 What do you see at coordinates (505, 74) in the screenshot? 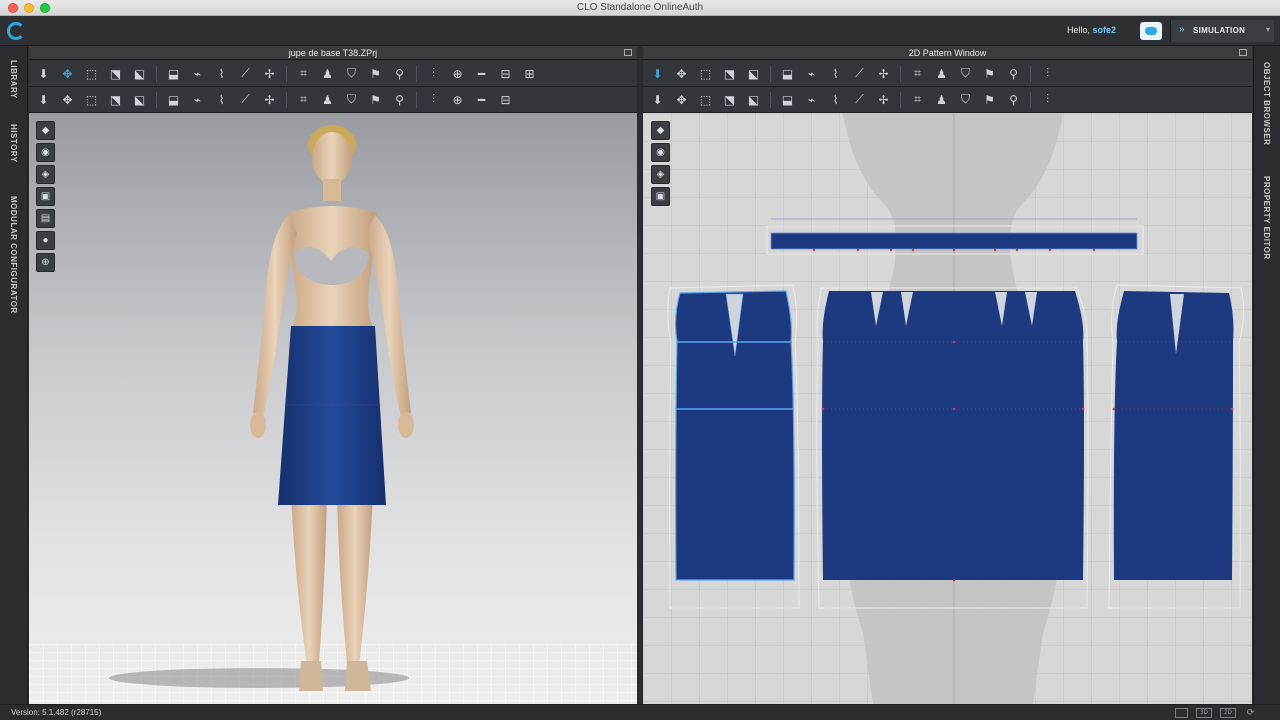
I see `fold-icon: ⊟` at bounding box center [505, 74].